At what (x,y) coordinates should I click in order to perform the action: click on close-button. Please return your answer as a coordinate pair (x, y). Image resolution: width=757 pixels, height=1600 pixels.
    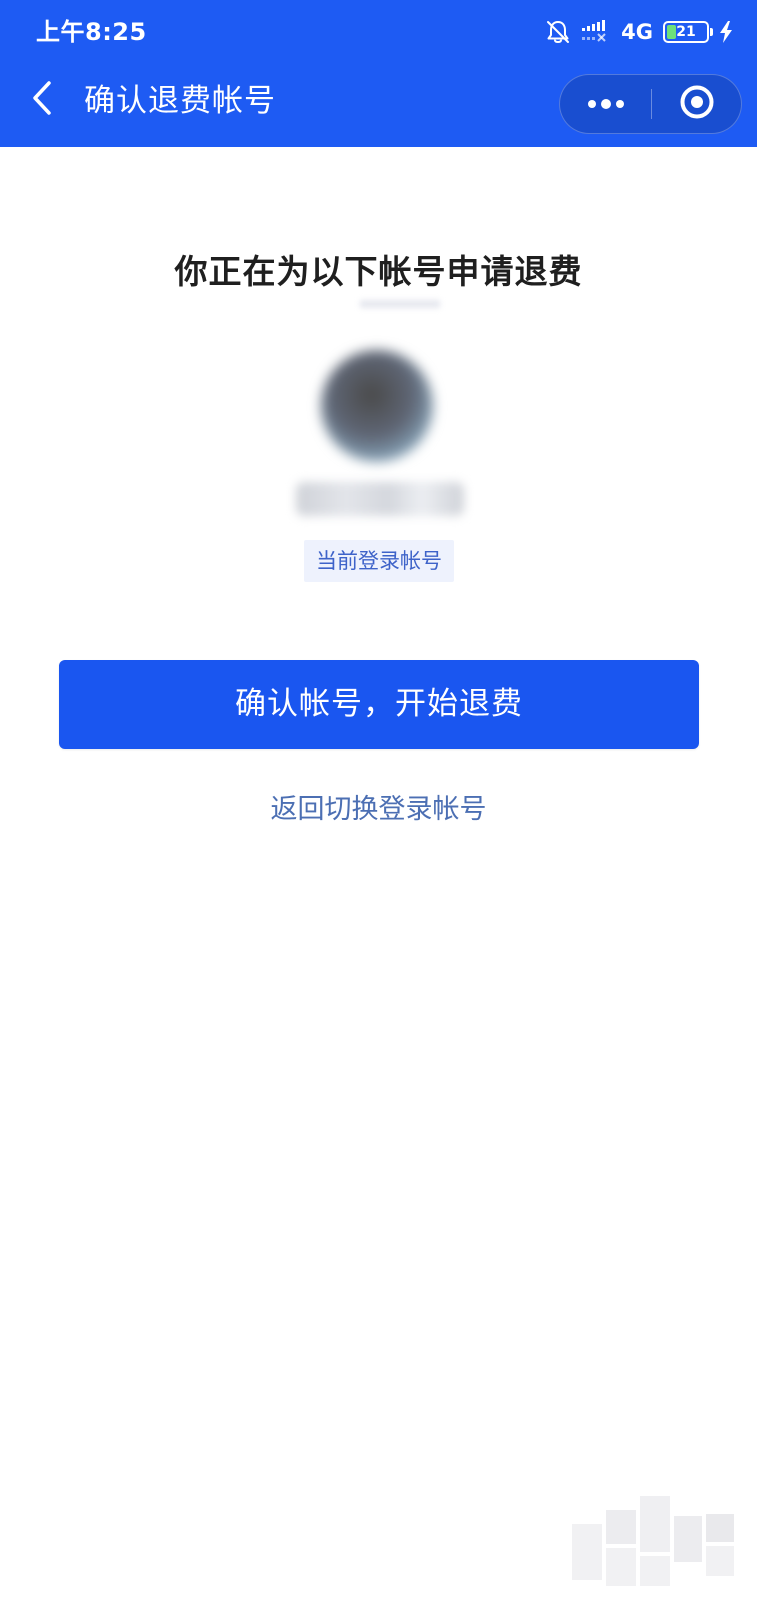
    Looking at the image, I should click on (697, 104).